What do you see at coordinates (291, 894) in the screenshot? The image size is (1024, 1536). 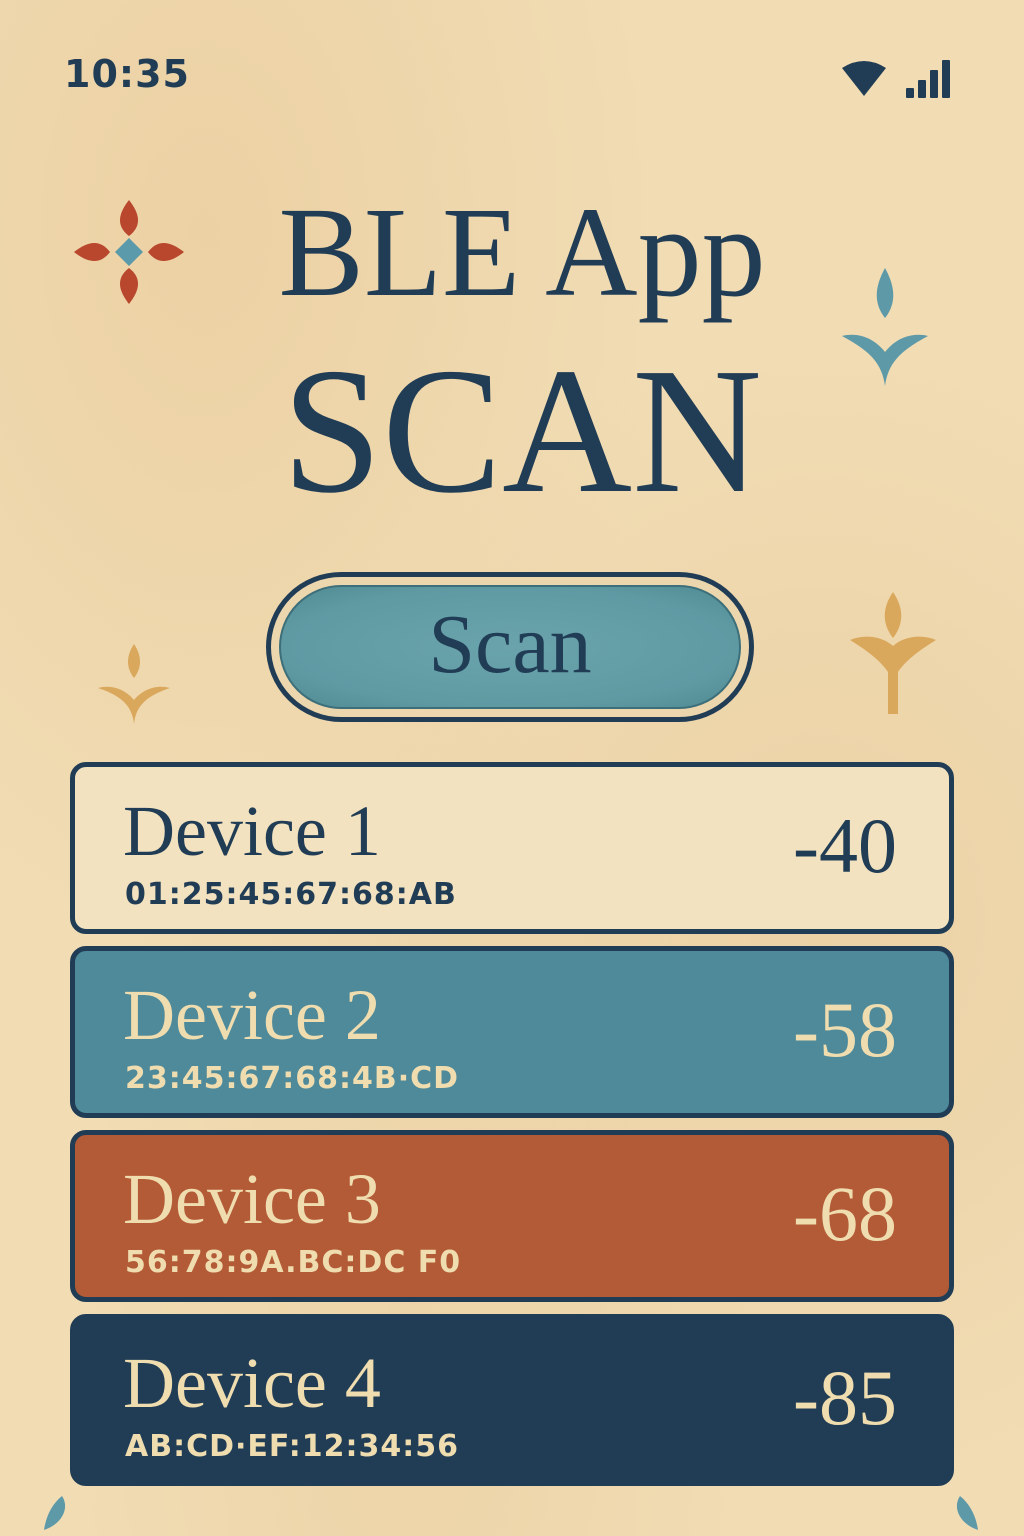 I see `device-mac-address: 01:25:45:67:68:AB` at bounding box center [291, 894].